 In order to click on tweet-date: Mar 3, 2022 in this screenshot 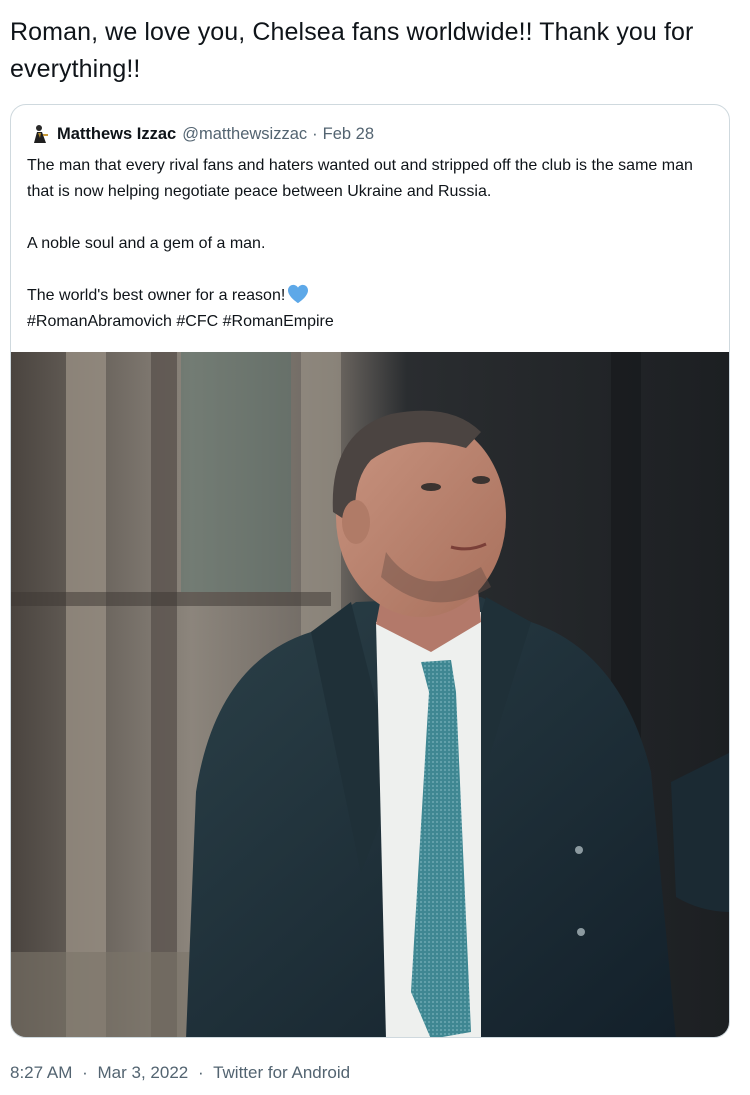, I will do `click(143, 1072)`.